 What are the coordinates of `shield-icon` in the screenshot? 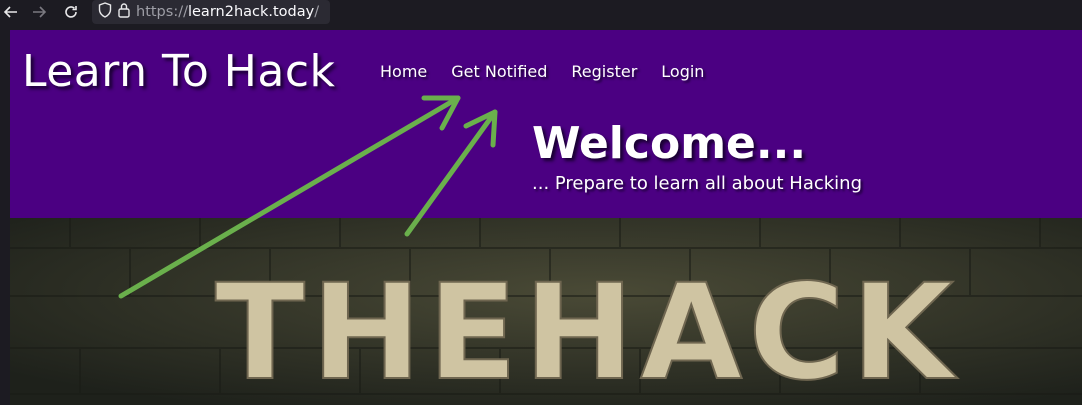 It's located at (105, 12).